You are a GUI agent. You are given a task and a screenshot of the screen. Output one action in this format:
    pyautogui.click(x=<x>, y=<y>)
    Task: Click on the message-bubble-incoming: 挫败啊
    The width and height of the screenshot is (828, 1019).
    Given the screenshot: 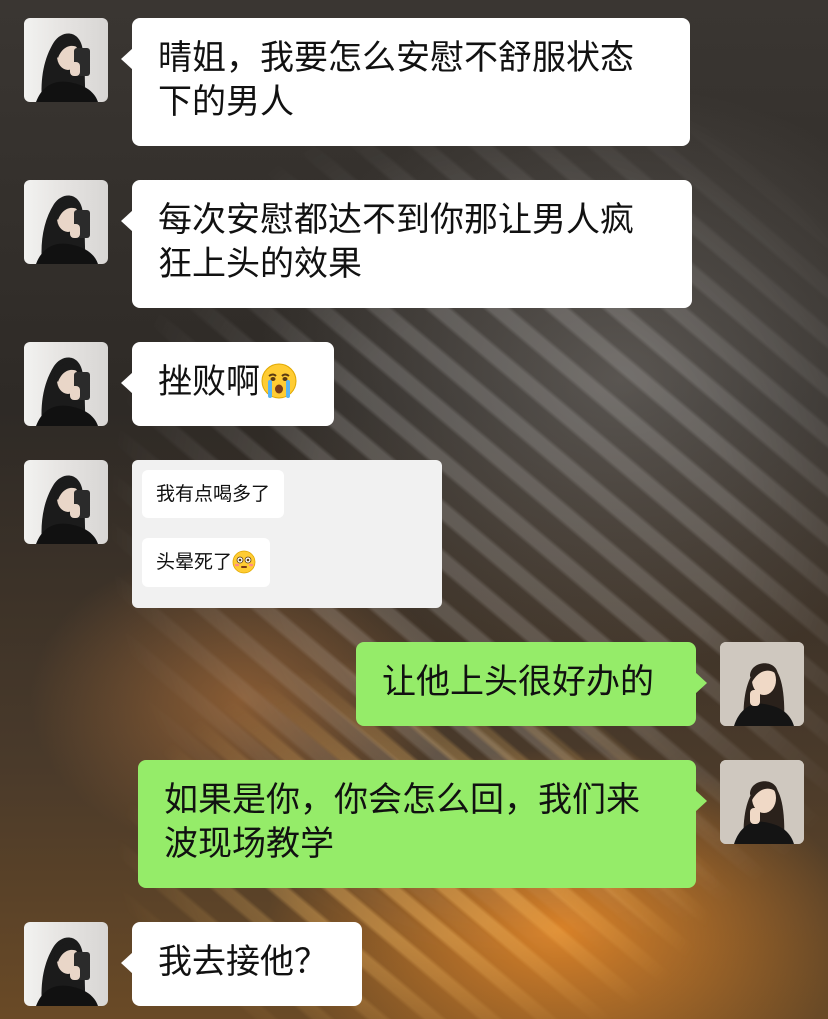 What is the action you would take?
    pyautogui.click(x=227, y=384)
    